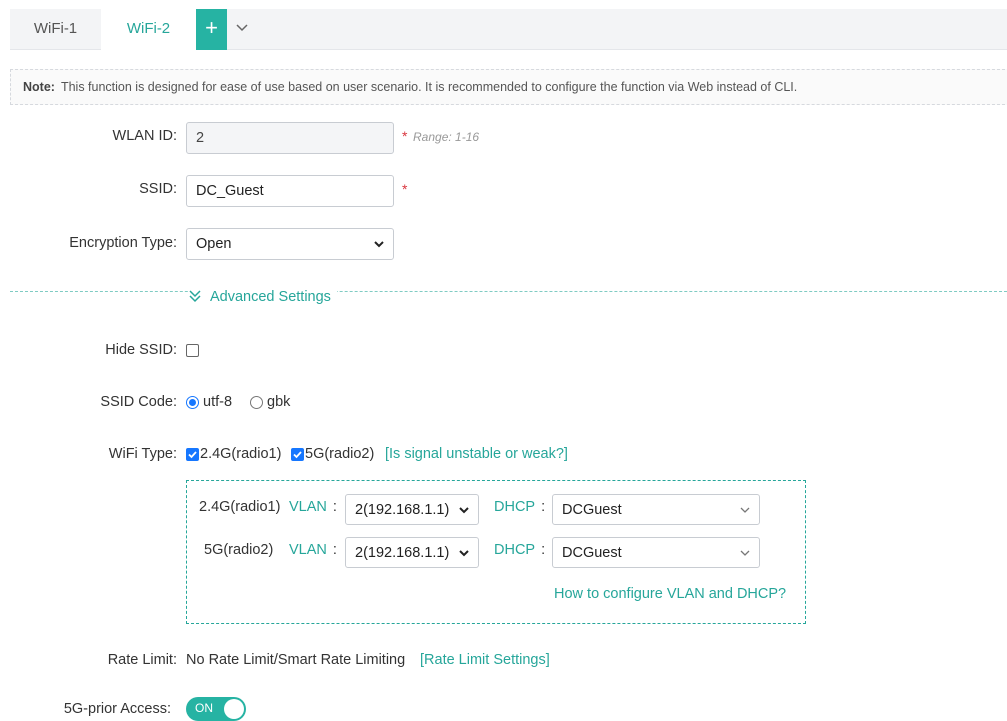 The image size is (1007, 721). Describe the element at coordinates (138, 402) in the screenshot. I see `ssid-code-label: SSID Code:` at that location.